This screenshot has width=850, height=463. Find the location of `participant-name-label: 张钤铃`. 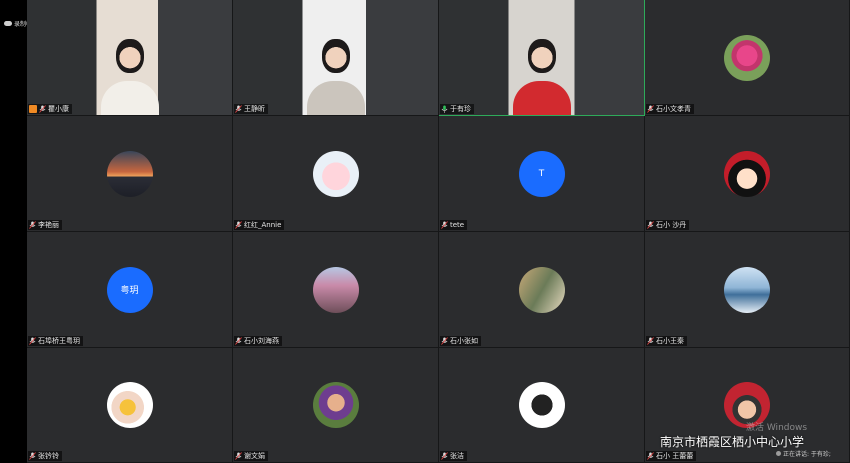

participant-name-label: 张钤铃 is located at coordinates (45, 456).